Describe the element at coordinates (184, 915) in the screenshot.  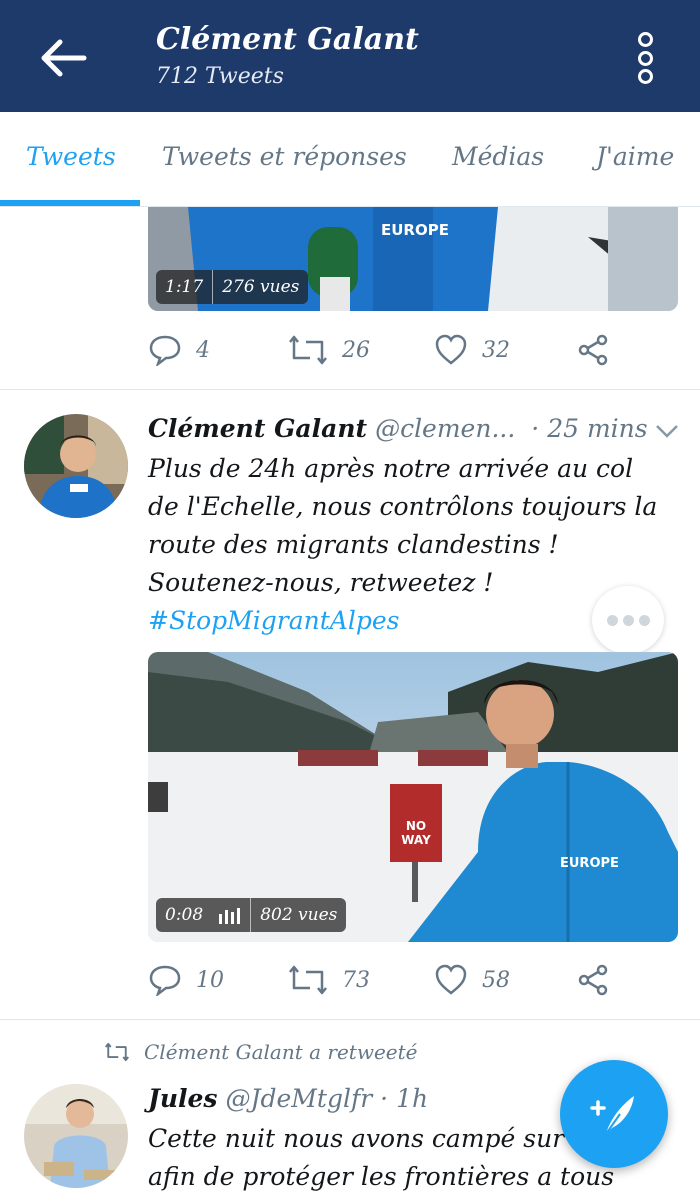
I see `video-duration: 0:08` at that location.